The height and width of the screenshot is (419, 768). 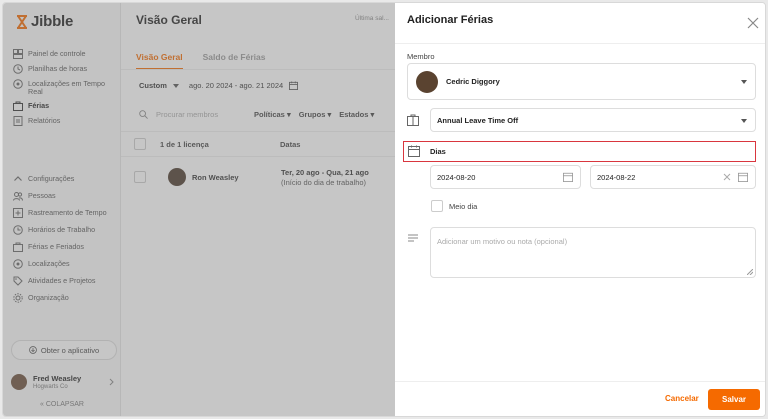 I want to click on days-option: Dias, so click(x=579, y=151).